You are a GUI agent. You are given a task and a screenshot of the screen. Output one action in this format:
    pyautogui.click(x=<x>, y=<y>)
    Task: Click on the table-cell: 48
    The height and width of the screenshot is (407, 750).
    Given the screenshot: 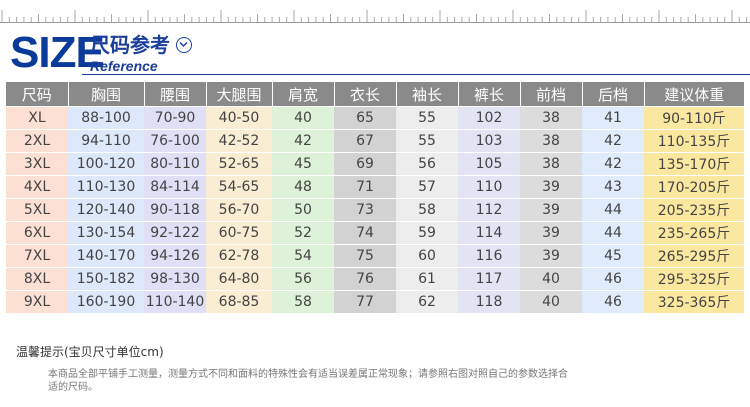 What is the action you would take?
    pyautogui.click(x=303, y=187)
    